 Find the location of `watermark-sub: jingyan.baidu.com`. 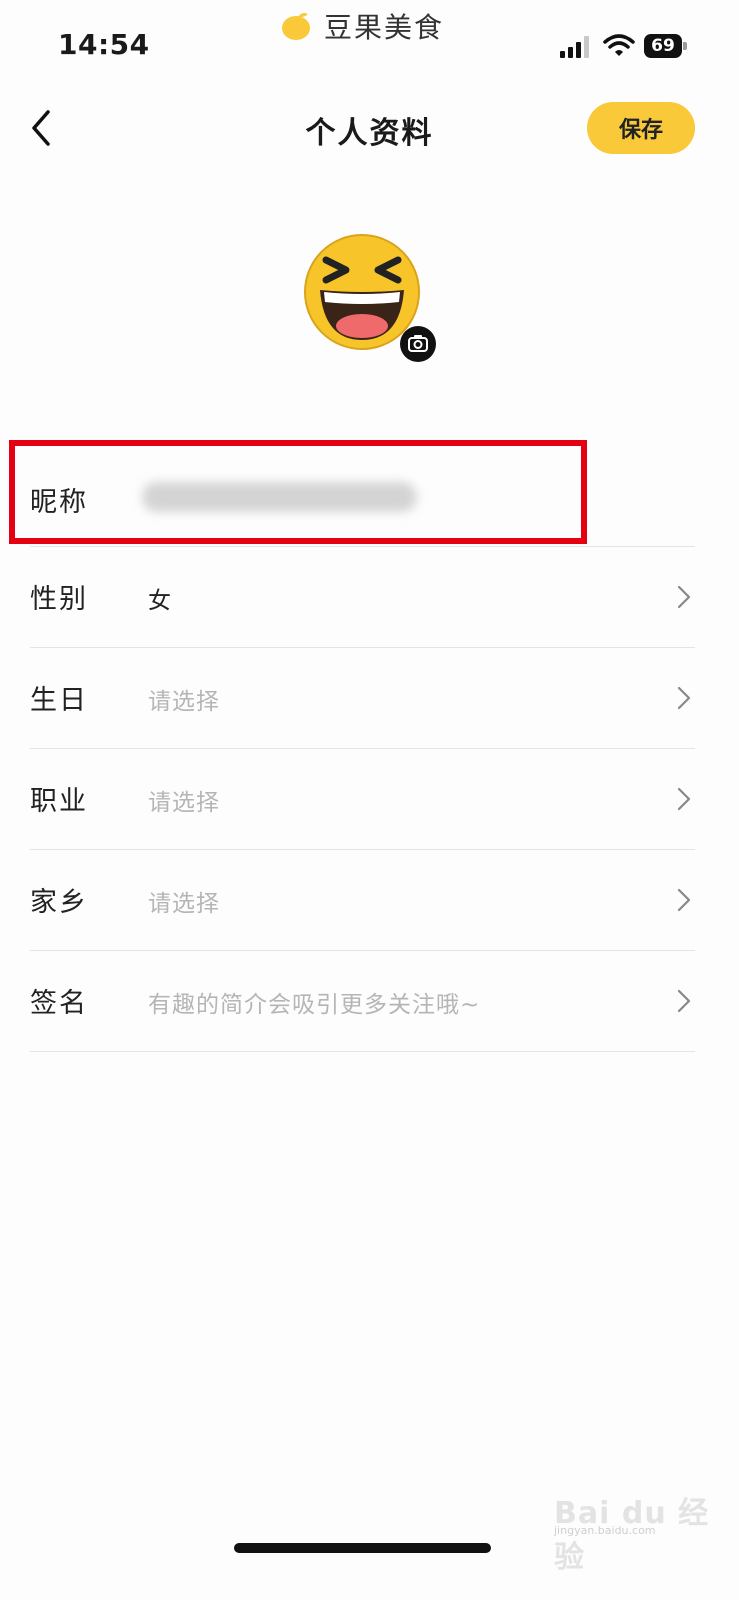

watermark-sub: jingyan.baidu.com is located at coordinates (605, 1530).